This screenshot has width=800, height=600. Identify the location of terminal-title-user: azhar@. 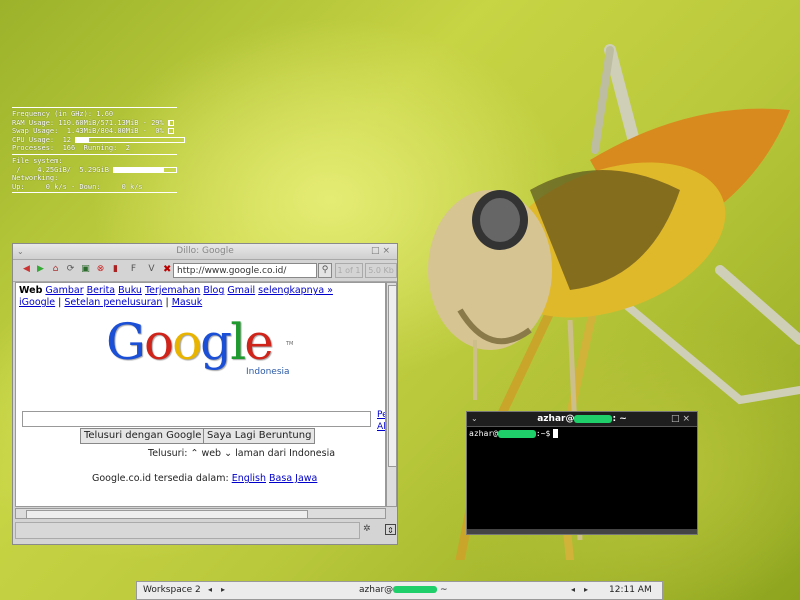
(556, 419).